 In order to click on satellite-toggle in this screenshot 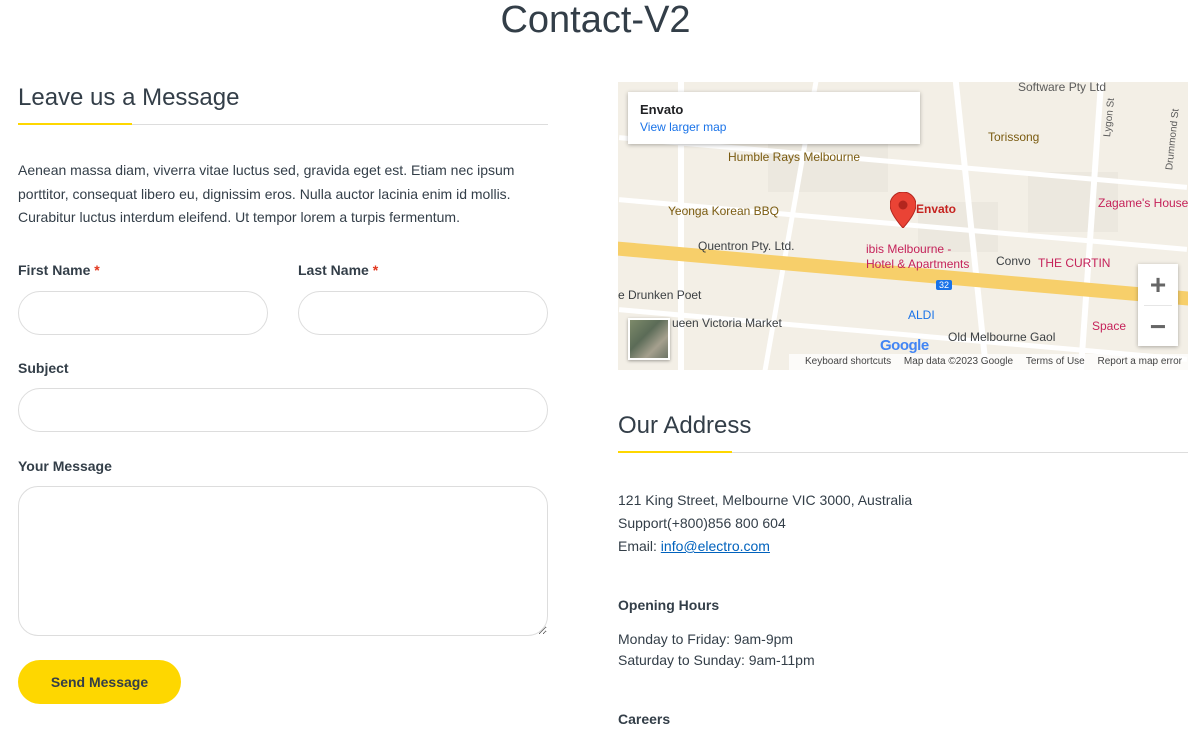, I will do `click(649, 339)`.